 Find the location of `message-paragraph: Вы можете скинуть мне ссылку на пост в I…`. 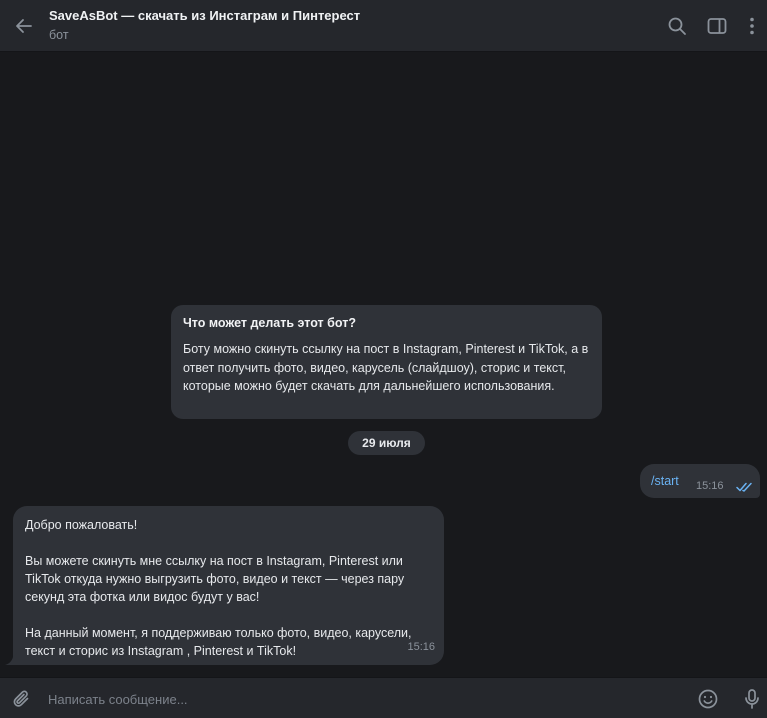

message-paragraph: Вы можете скинуть мне ссылку на пост в I… is located at coordinates (215, 579).